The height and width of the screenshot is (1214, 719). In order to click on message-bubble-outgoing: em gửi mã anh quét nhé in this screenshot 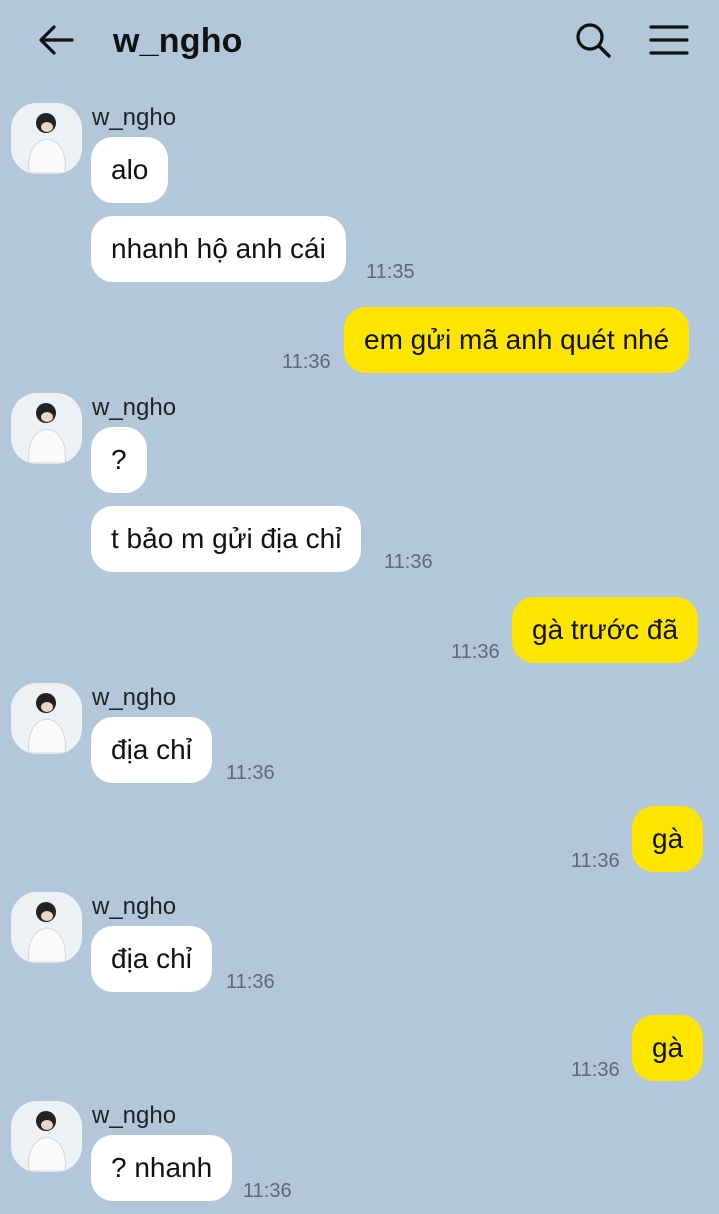, I will do `click(517, 340)`.